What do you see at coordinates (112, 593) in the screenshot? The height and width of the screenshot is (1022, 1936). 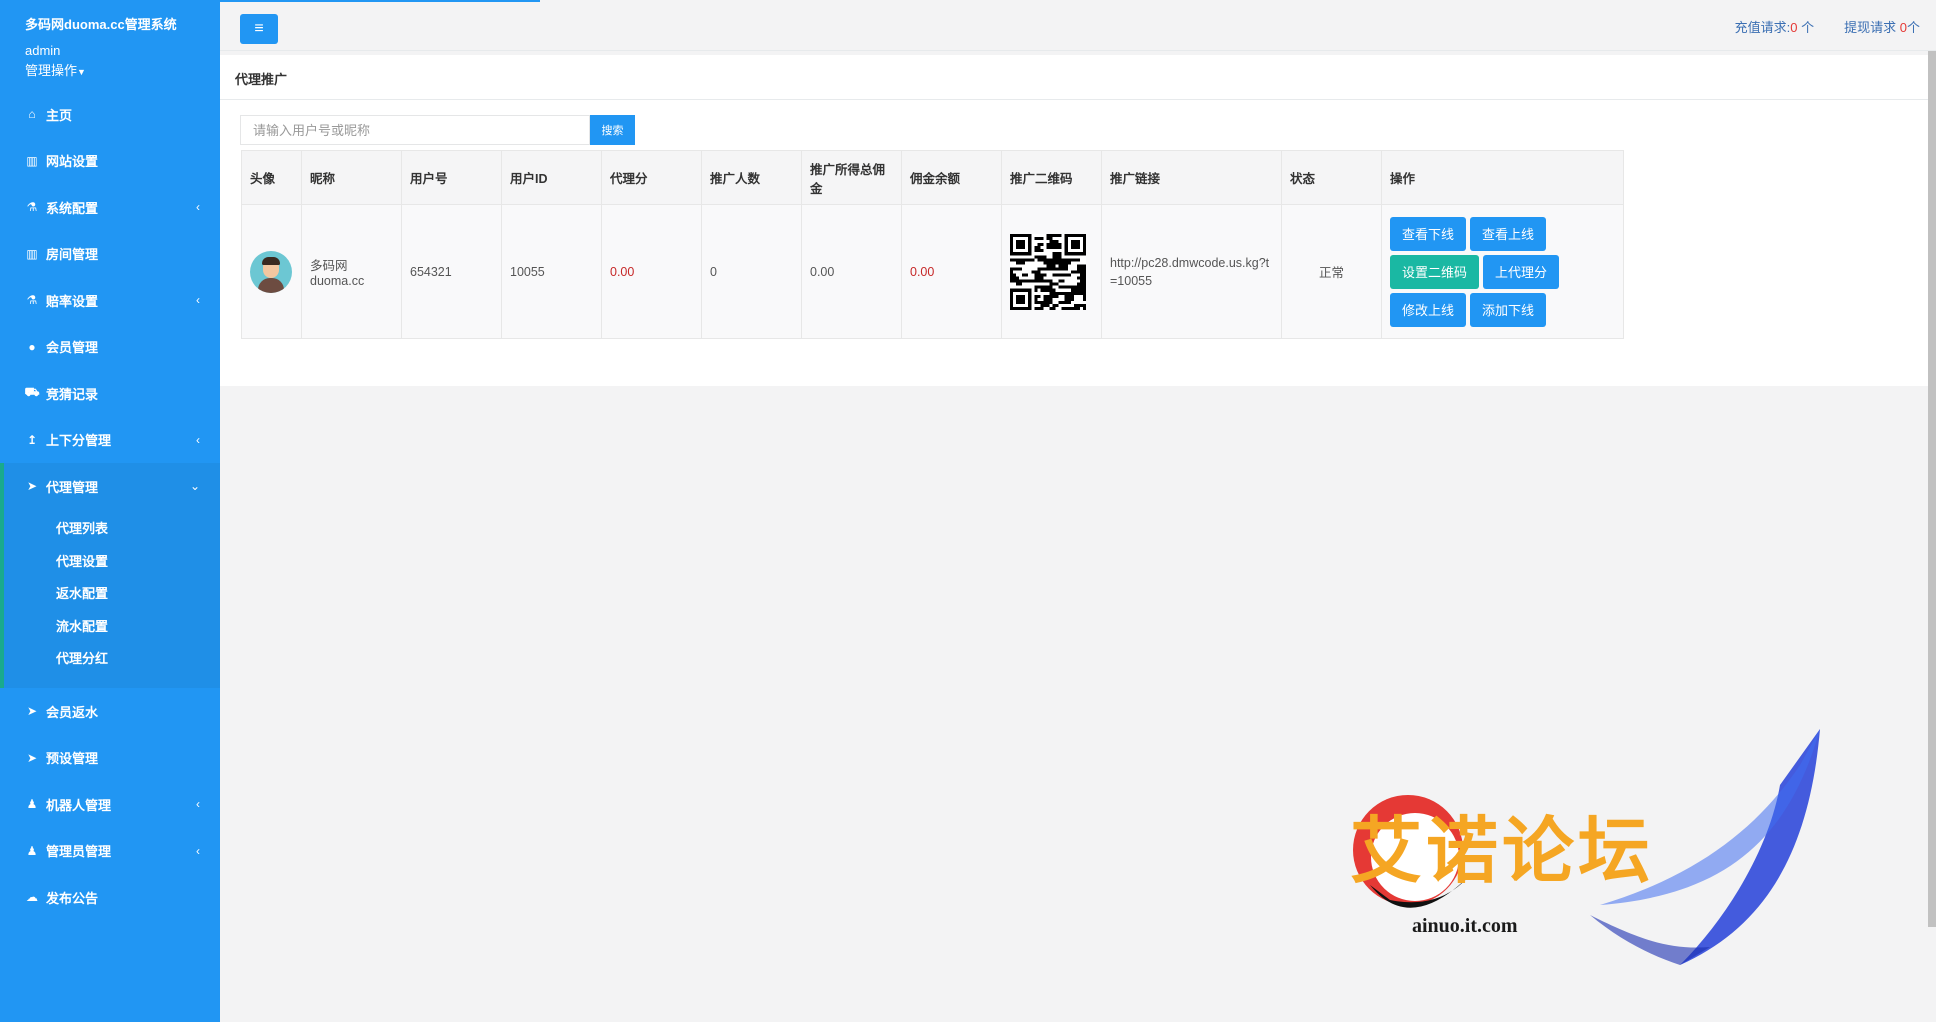 I see `sidebar-subitem-rebate-config: 返水配置` at bounding box center [112, 593].